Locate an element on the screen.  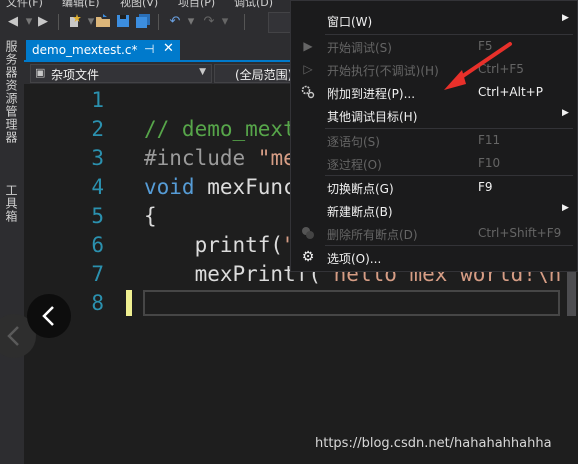
open-folder-icon is located at coordinates (103, 21).